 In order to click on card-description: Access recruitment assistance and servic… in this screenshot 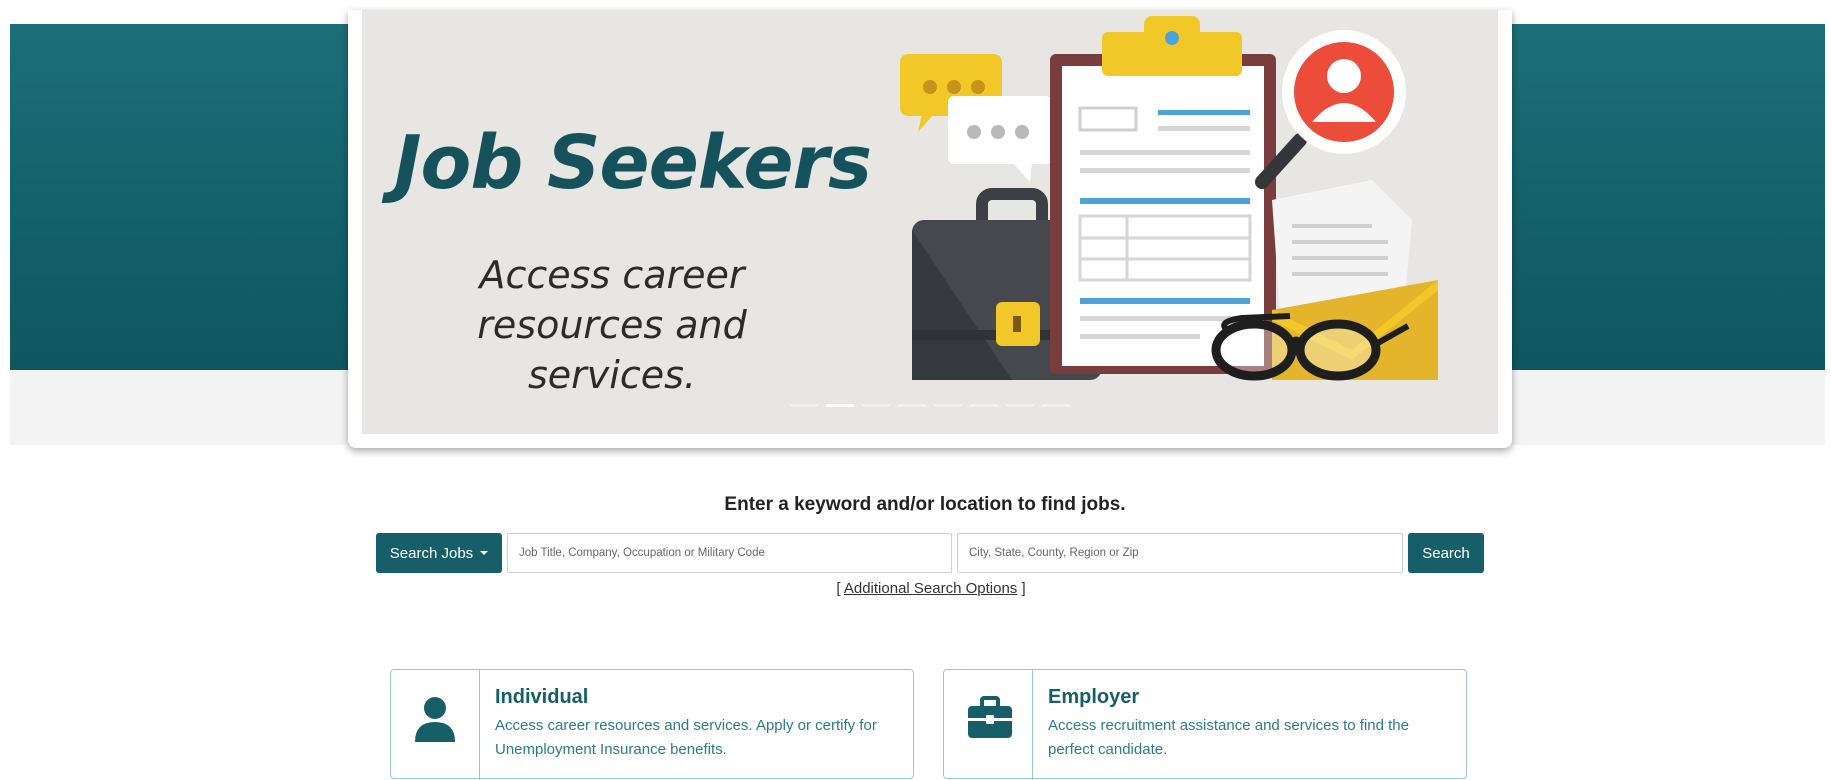, I will do `click(1228, 737)`.